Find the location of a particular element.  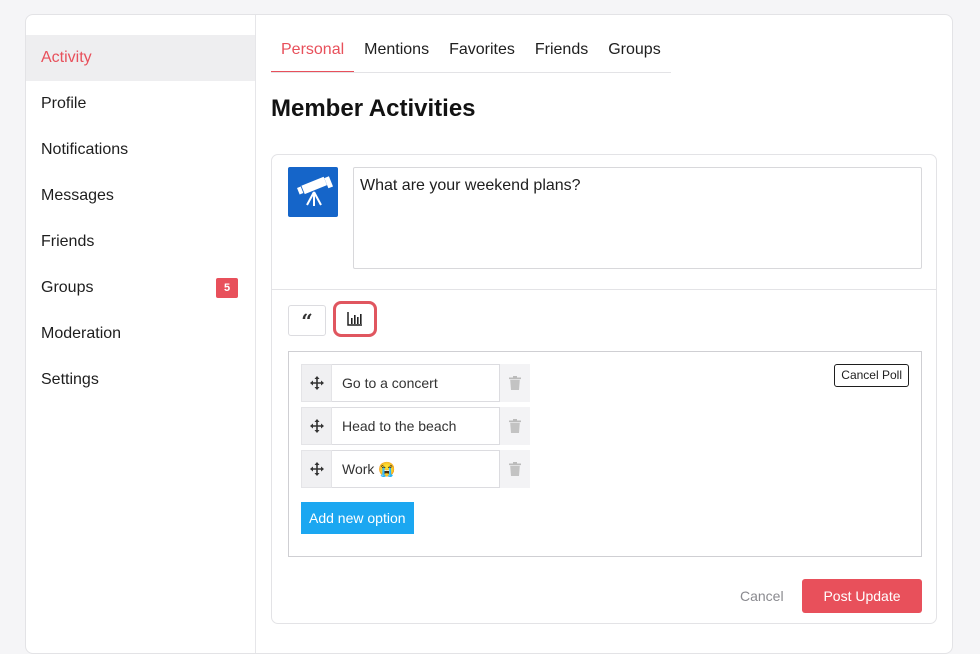

tab-personal: Personal is located at coordinates (313, 53).